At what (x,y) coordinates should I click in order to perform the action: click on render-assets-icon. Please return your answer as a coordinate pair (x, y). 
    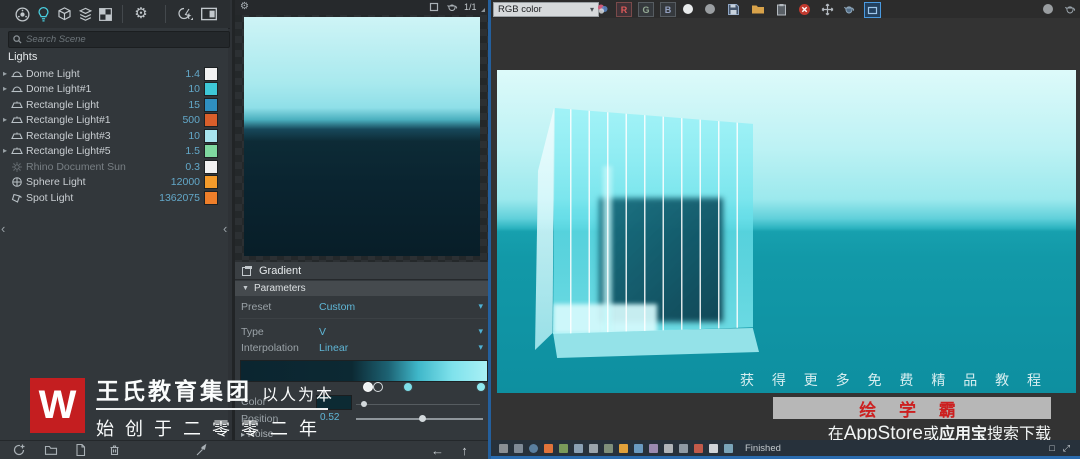
    Looking at the image, I should click on (22, 14).